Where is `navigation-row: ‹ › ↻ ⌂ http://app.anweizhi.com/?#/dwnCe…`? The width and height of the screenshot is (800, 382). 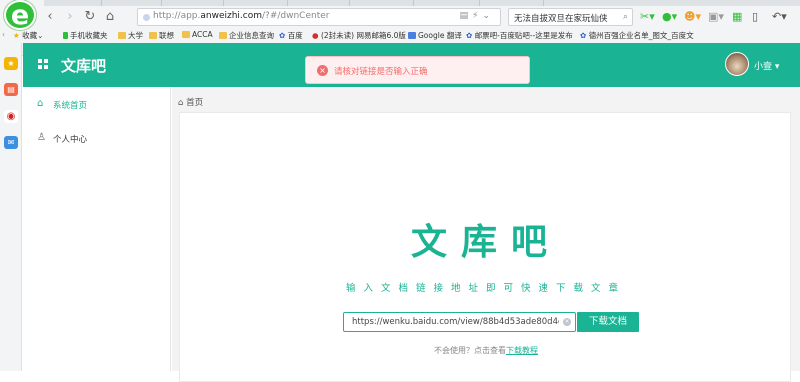 navigation-row: ‹ › ↻ ⌂ http://app.anweizhi.com/?#/dwnCe… is located at coordinates (400, 17).